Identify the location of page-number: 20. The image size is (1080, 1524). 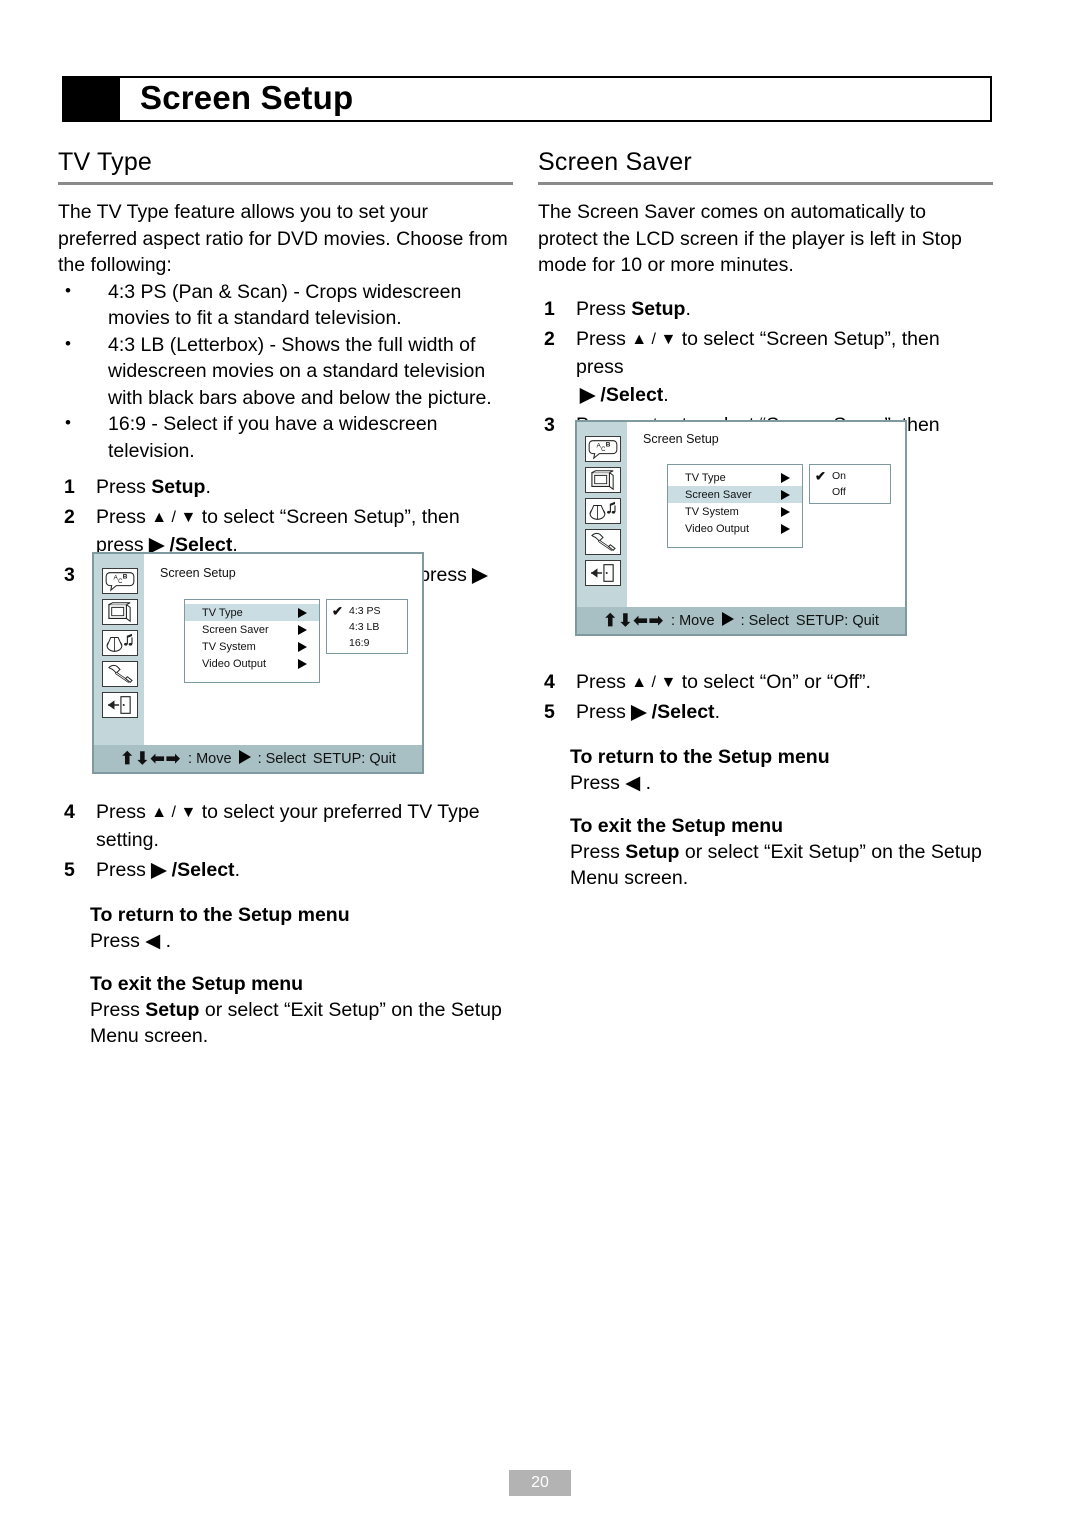
(540, 1483).